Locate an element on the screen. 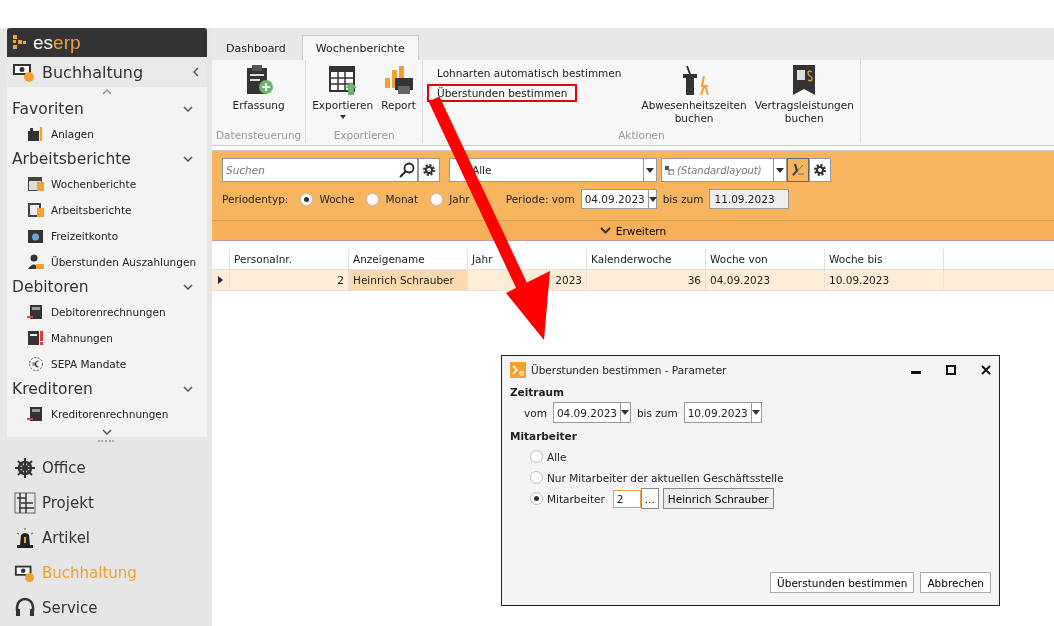 The width and height of the screenshot is (1054, 626). ribbon-button: Report is located at coordinates (398, 88).